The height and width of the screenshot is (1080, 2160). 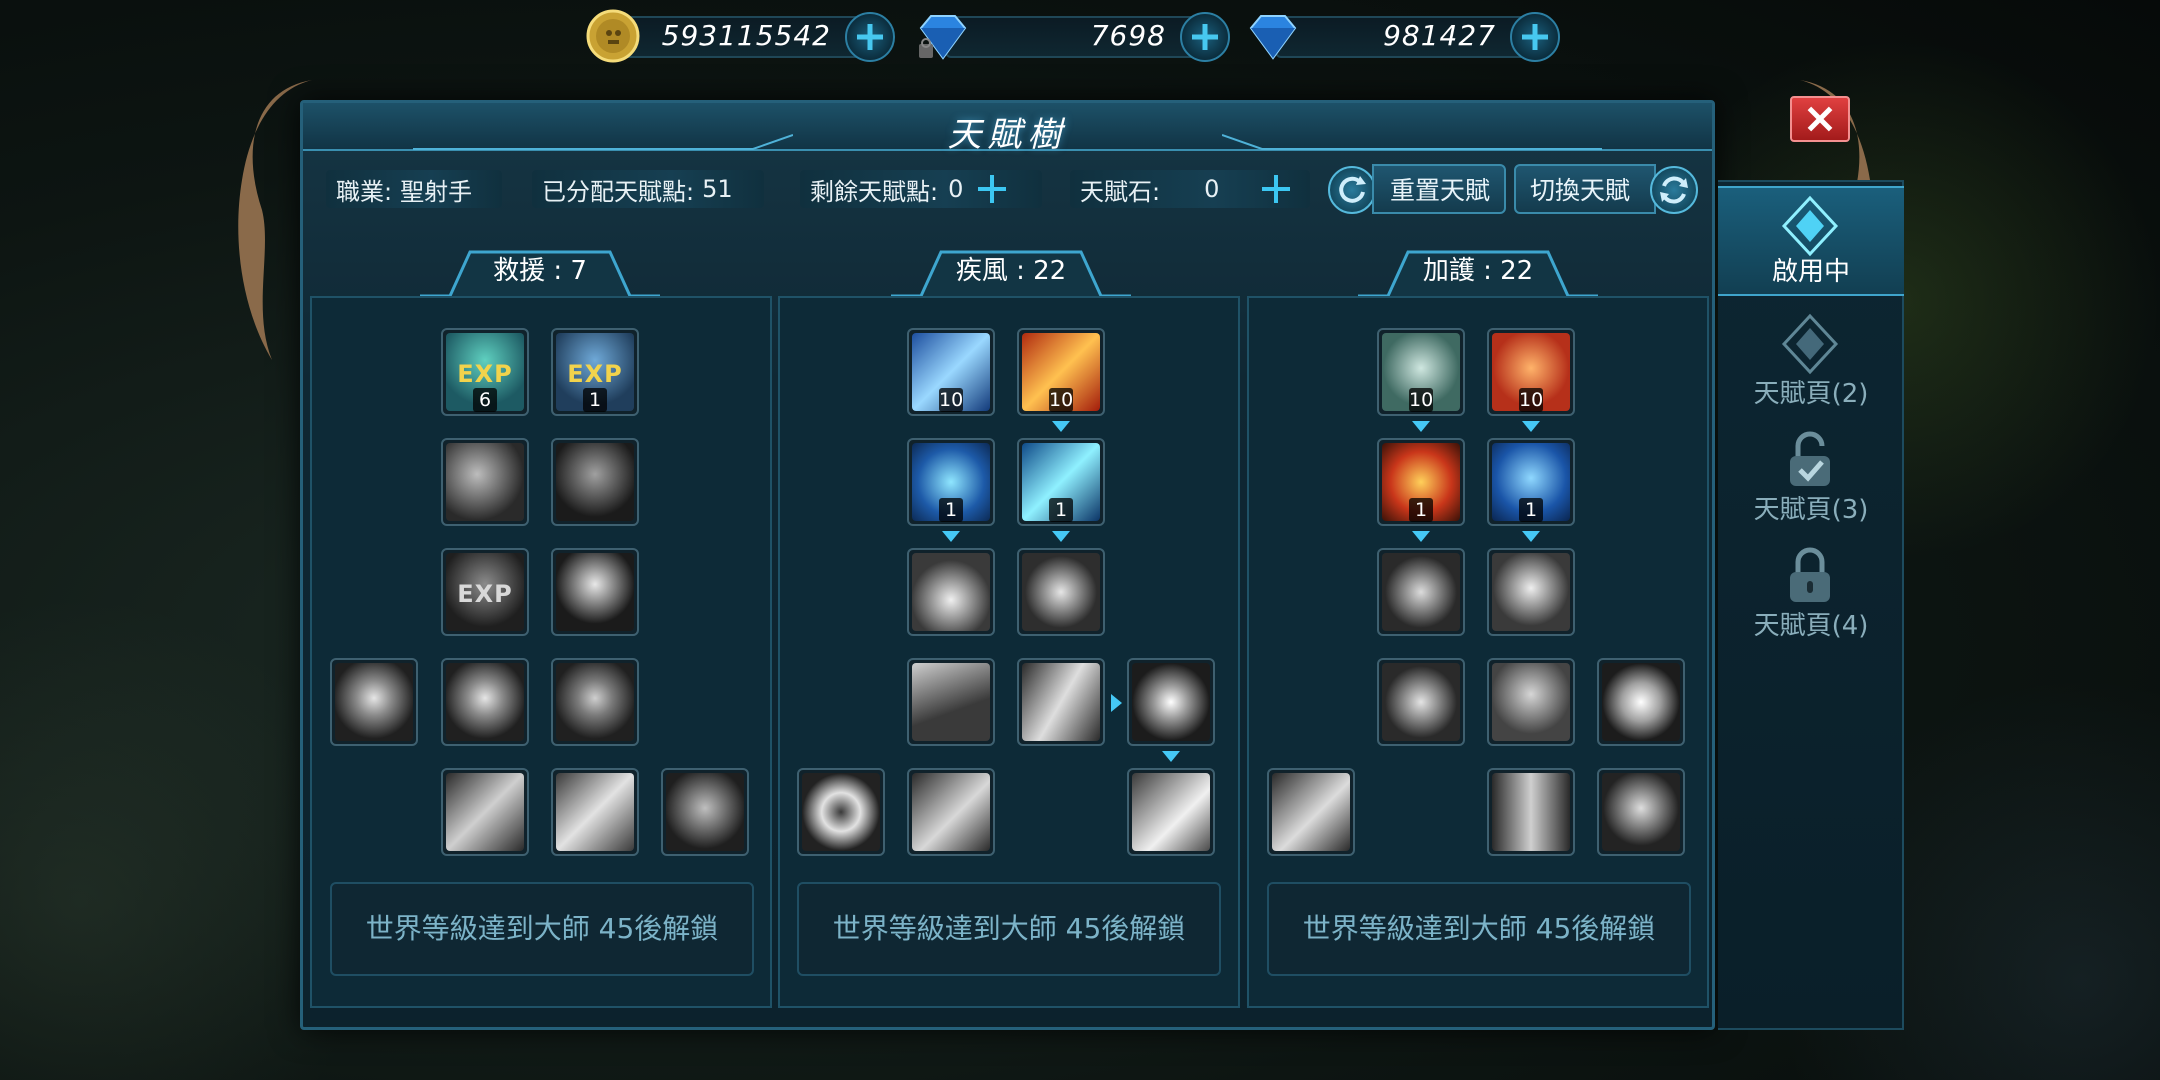 I want to click on gale-skill-3: 1, so click(x=951, y=482).